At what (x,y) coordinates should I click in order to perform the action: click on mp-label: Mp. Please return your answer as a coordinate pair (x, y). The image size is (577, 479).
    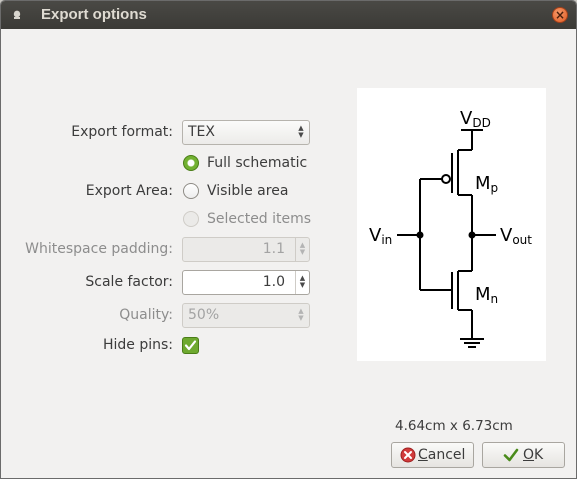
    Looking at the image, I should click on (486, 184).